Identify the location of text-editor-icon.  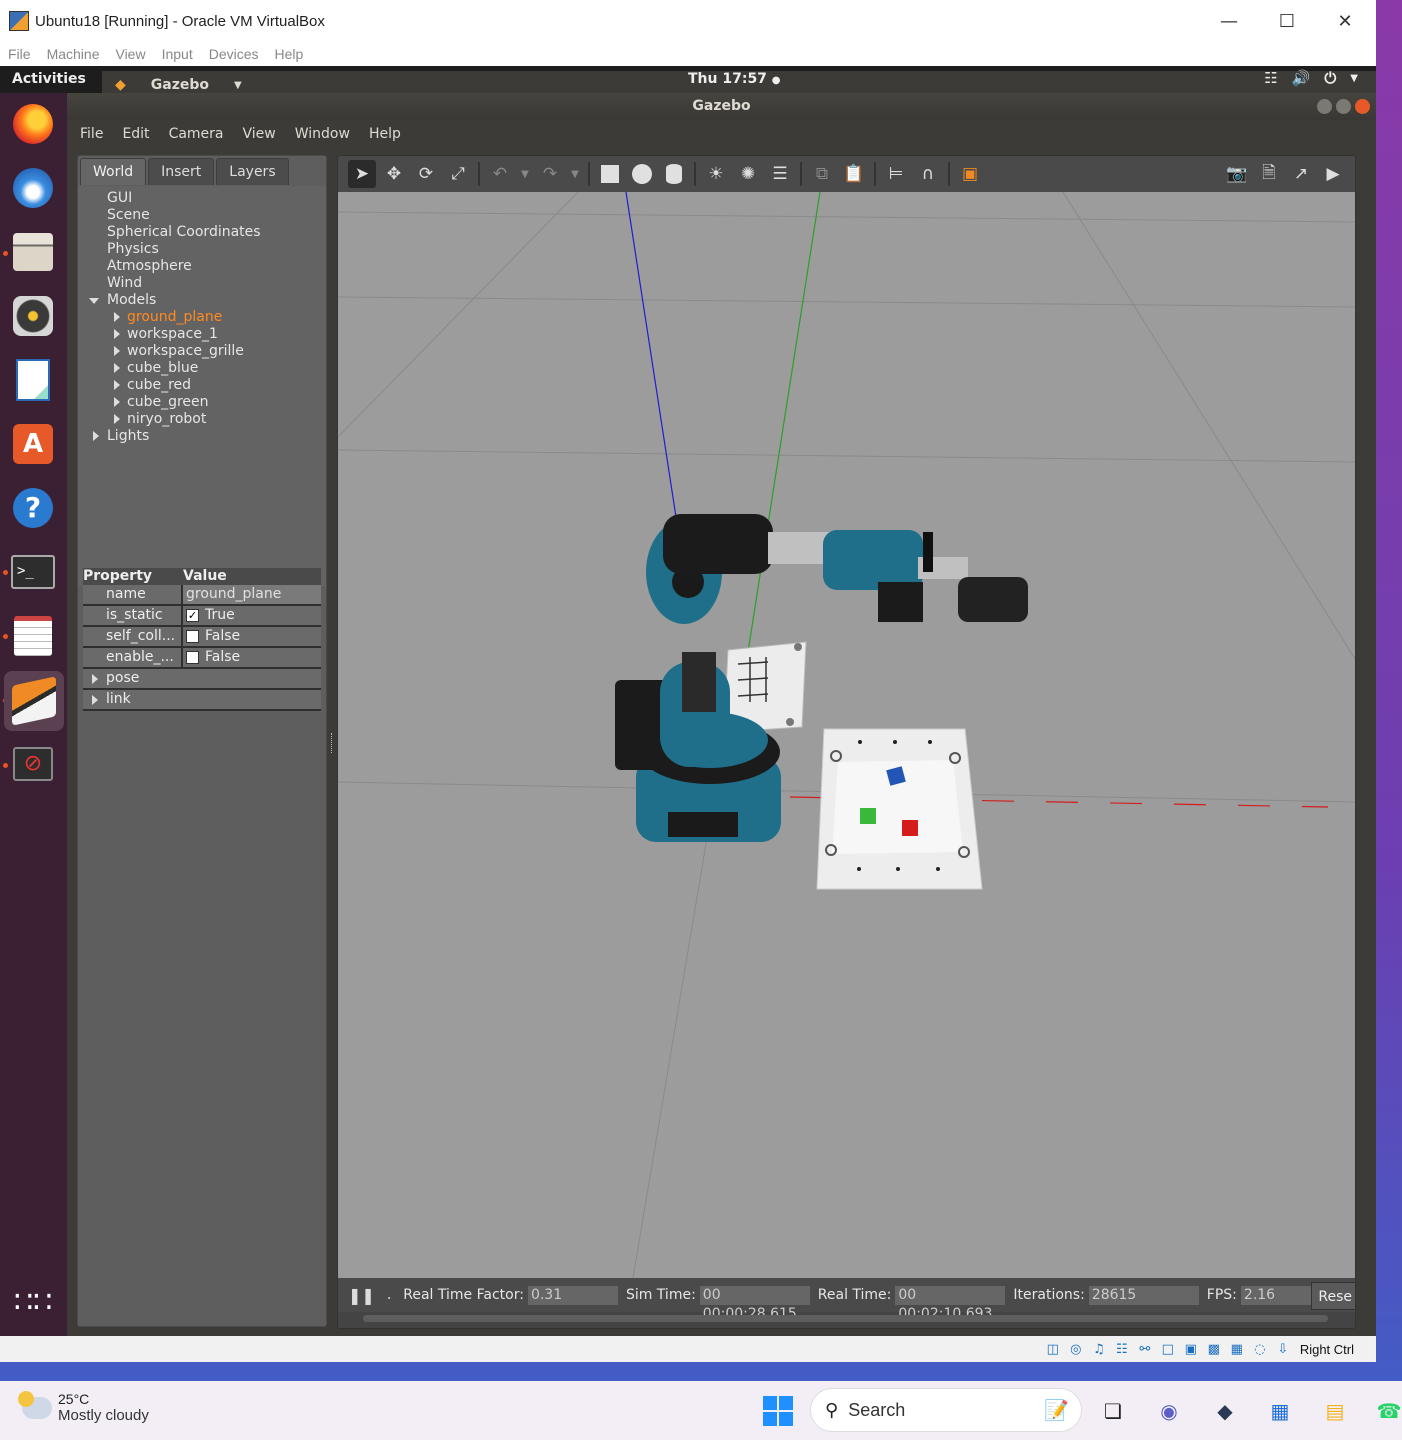
(33, 636).